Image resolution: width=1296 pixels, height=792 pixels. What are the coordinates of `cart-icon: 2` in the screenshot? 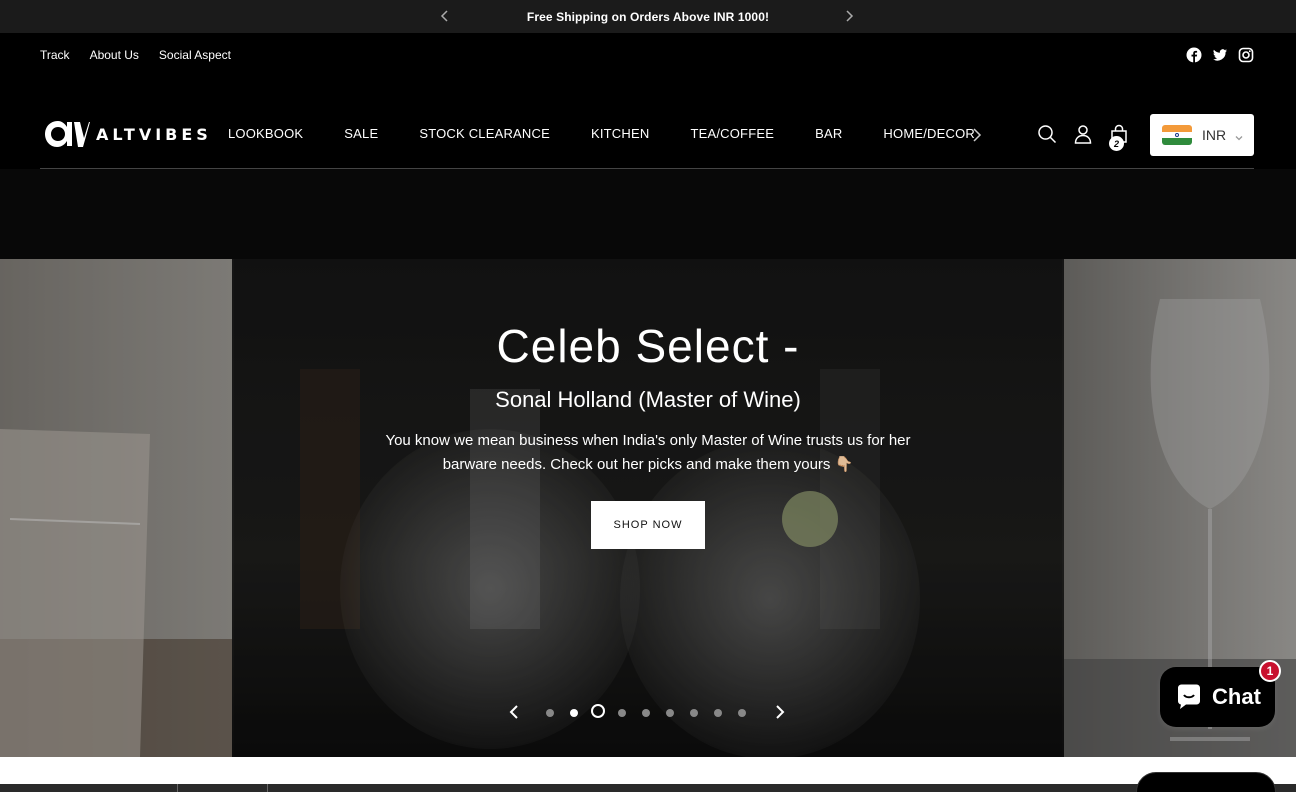 It's located at (1119, 137).